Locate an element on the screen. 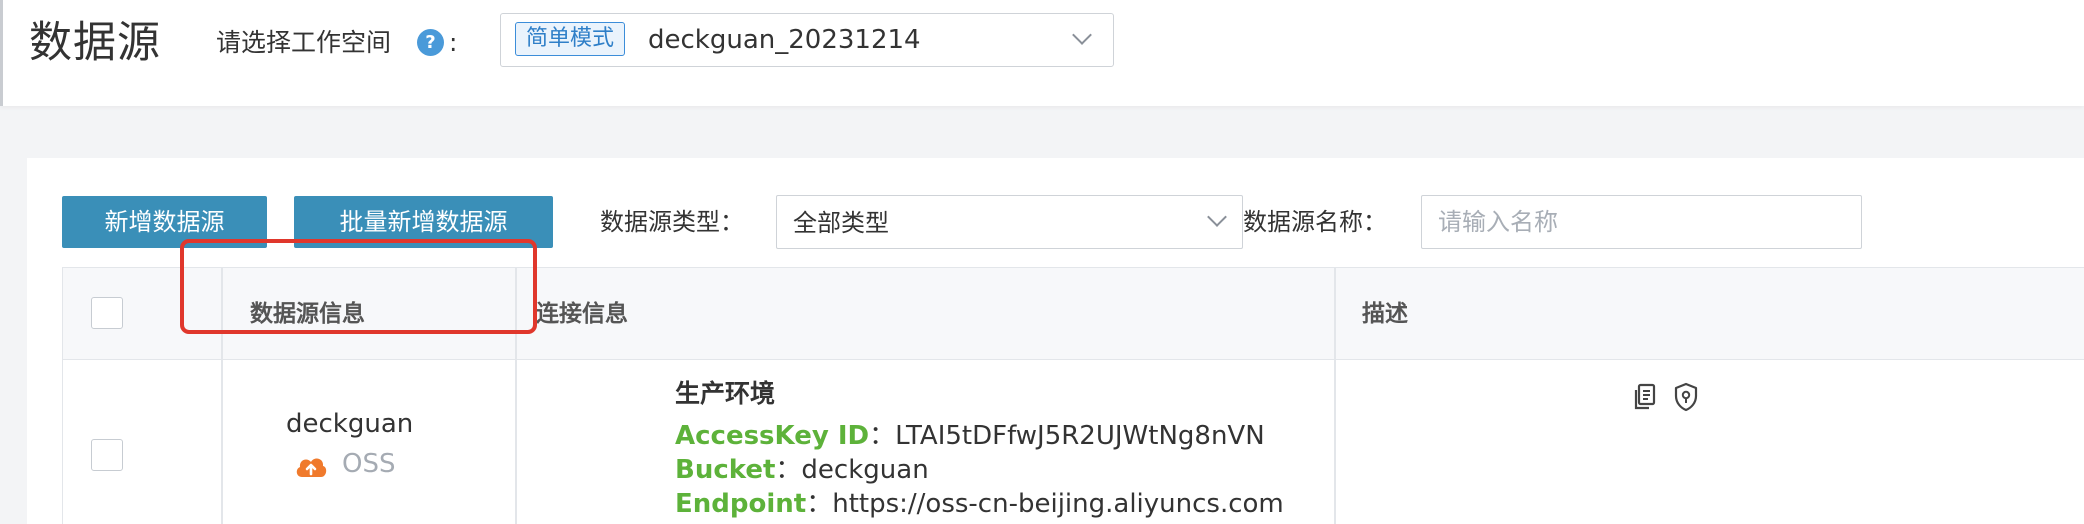  datasource-type-label: OSS is located at coordinates (369, 464).